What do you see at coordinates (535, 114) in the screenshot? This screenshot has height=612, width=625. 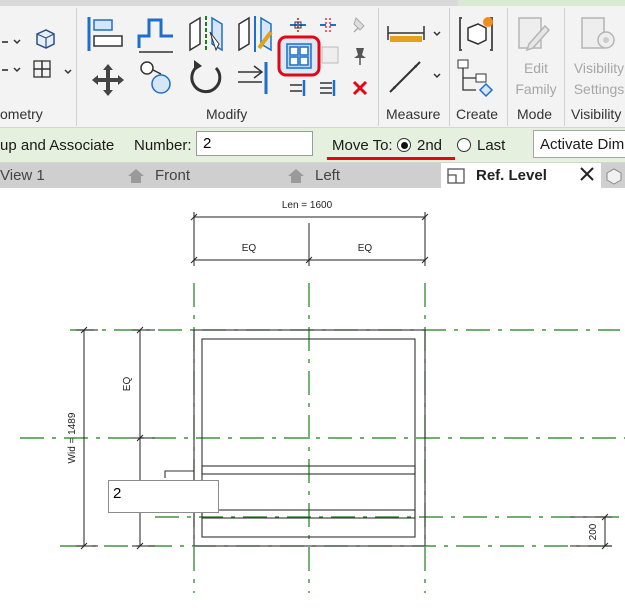 I see `panel-label-mode: Mode` at bounding box center [535, 114].